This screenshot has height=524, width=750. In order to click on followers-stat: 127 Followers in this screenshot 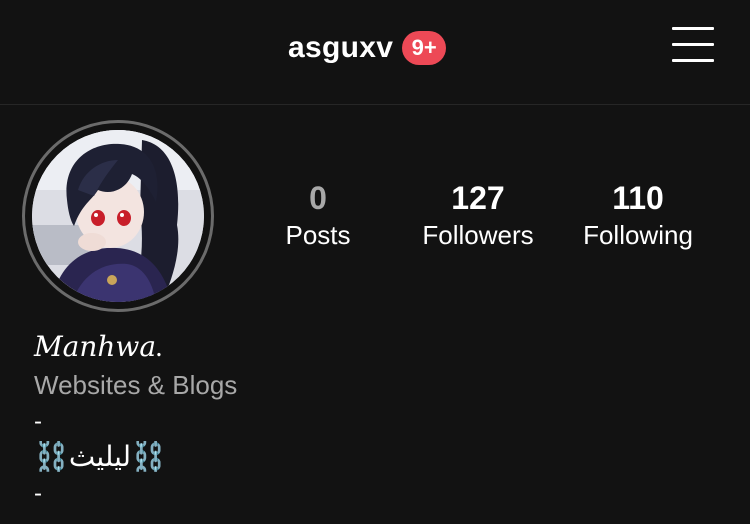, I will do `click(478, 215)`.